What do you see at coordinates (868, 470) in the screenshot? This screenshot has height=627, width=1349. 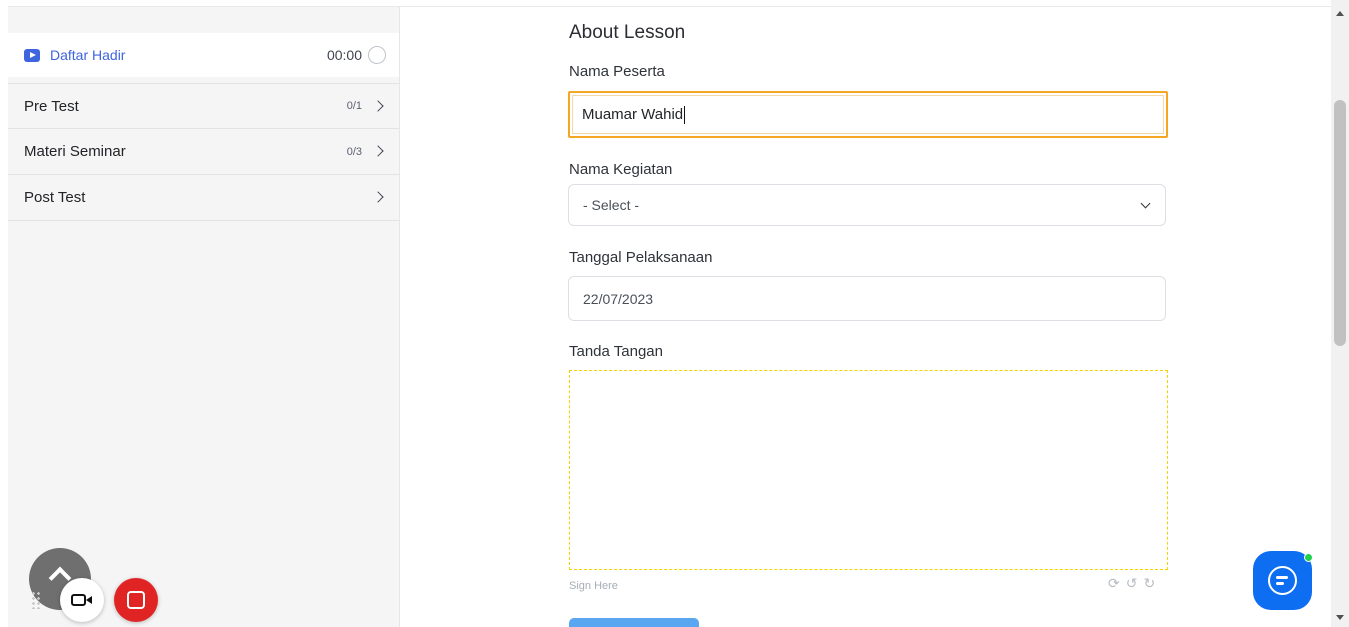 I see `signature-pad` at bounding box center [868, 470].